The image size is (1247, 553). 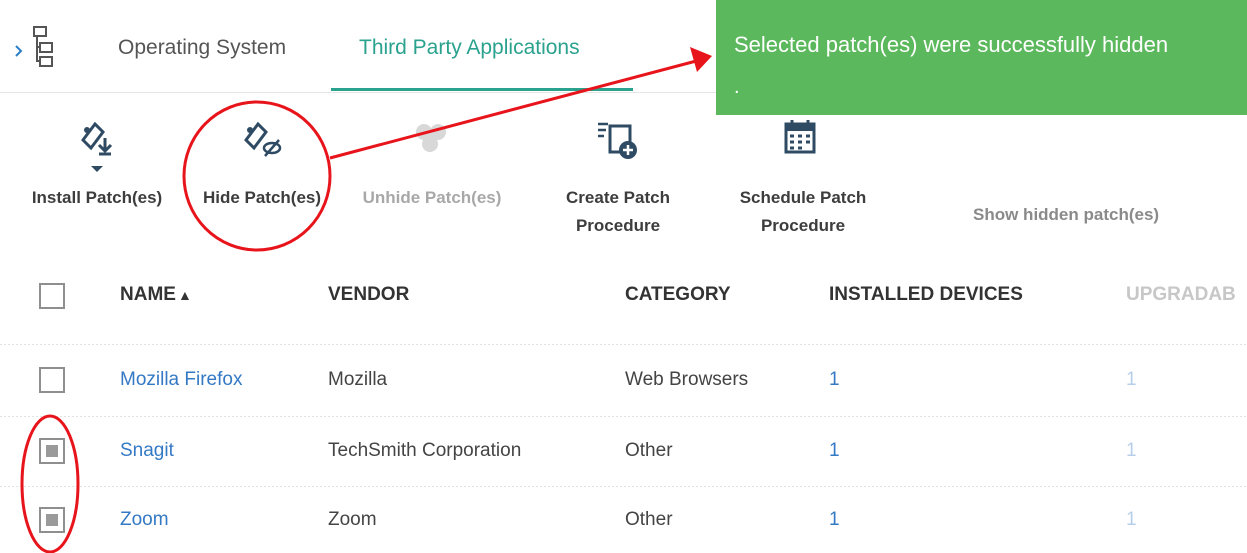 What do you see at coordinates (202, 48) in the screenshot?
I see `tab-operating-system: Operating System` at bounding box center [202, 48].